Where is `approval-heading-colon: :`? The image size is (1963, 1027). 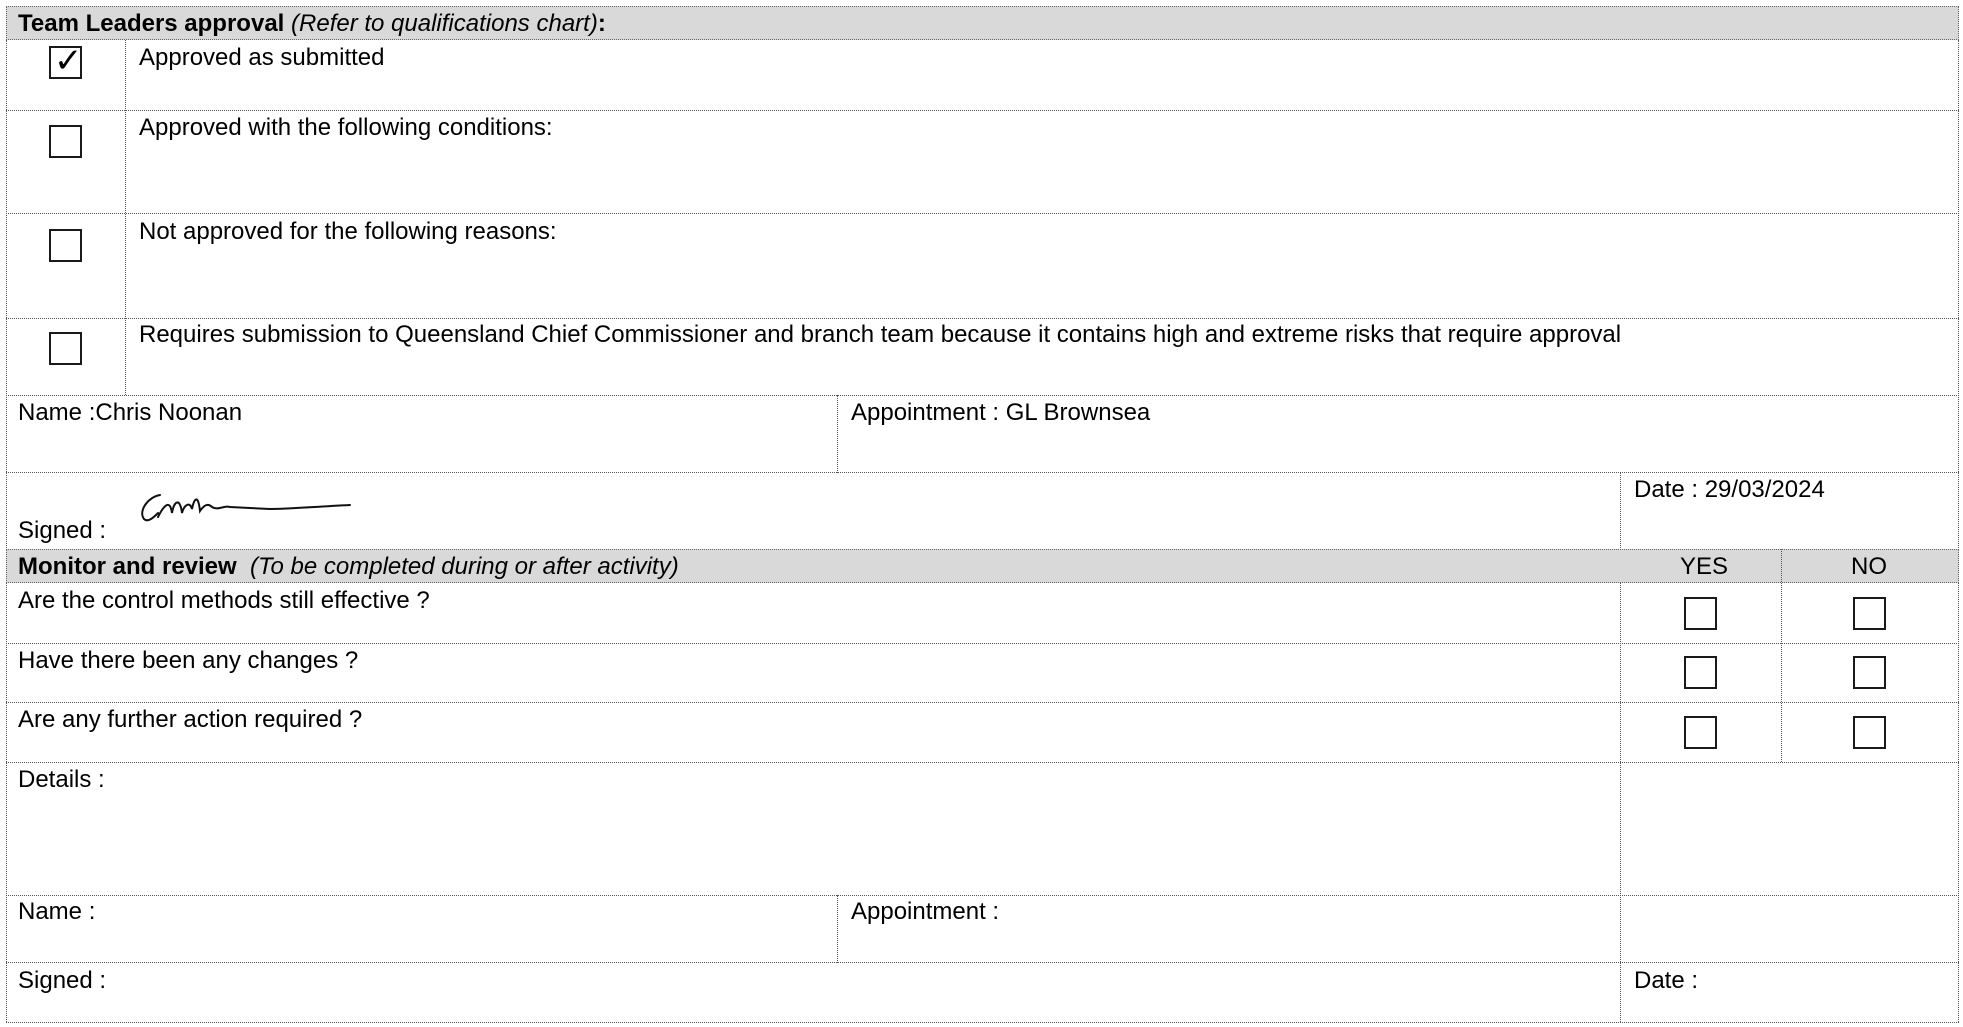
approval-heading-colon: : is located at coordinates (601, 23).